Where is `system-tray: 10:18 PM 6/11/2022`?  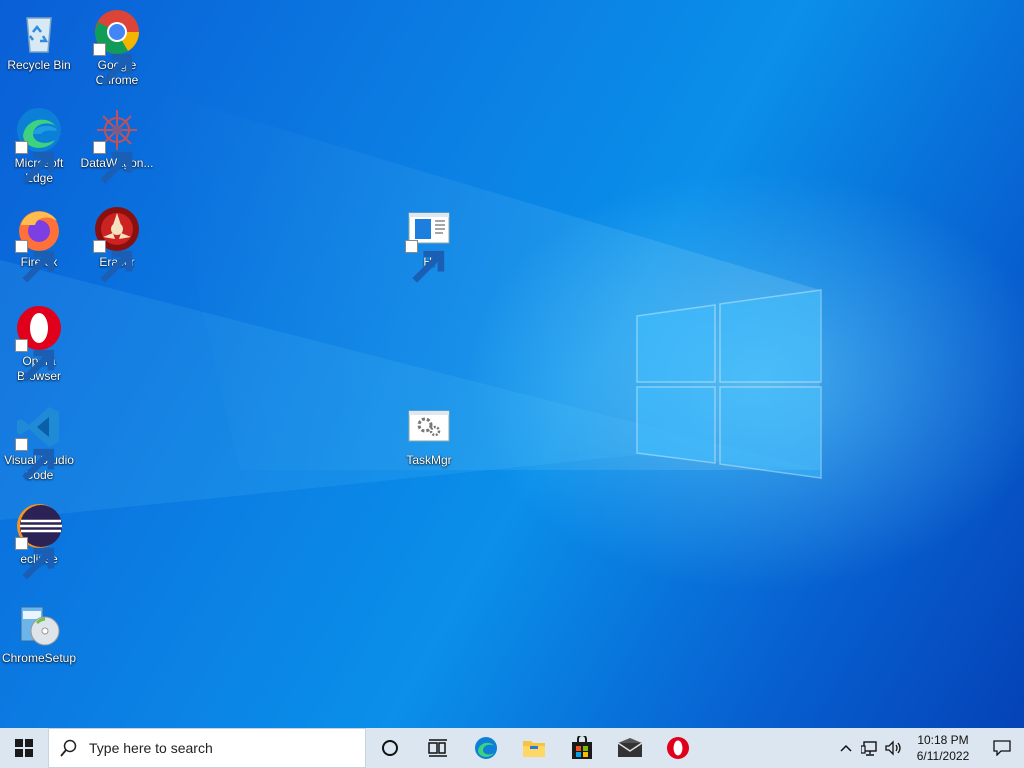
system-tray: 10:18 PM 6/11/2022 is located at coordinates (929, 748).